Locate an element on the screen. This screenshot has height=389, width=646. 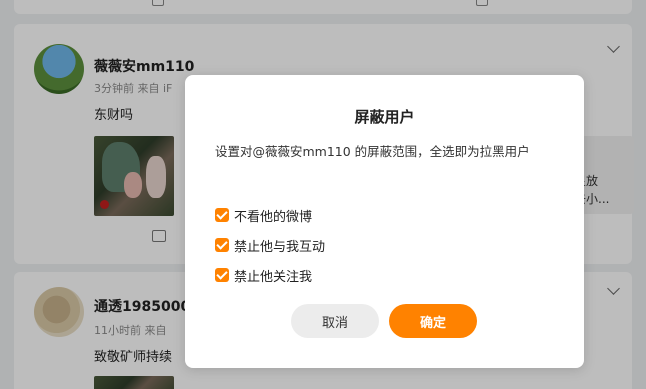
option-block-interaction: 禁止他与我互动 is located at coordinates (270, 245).